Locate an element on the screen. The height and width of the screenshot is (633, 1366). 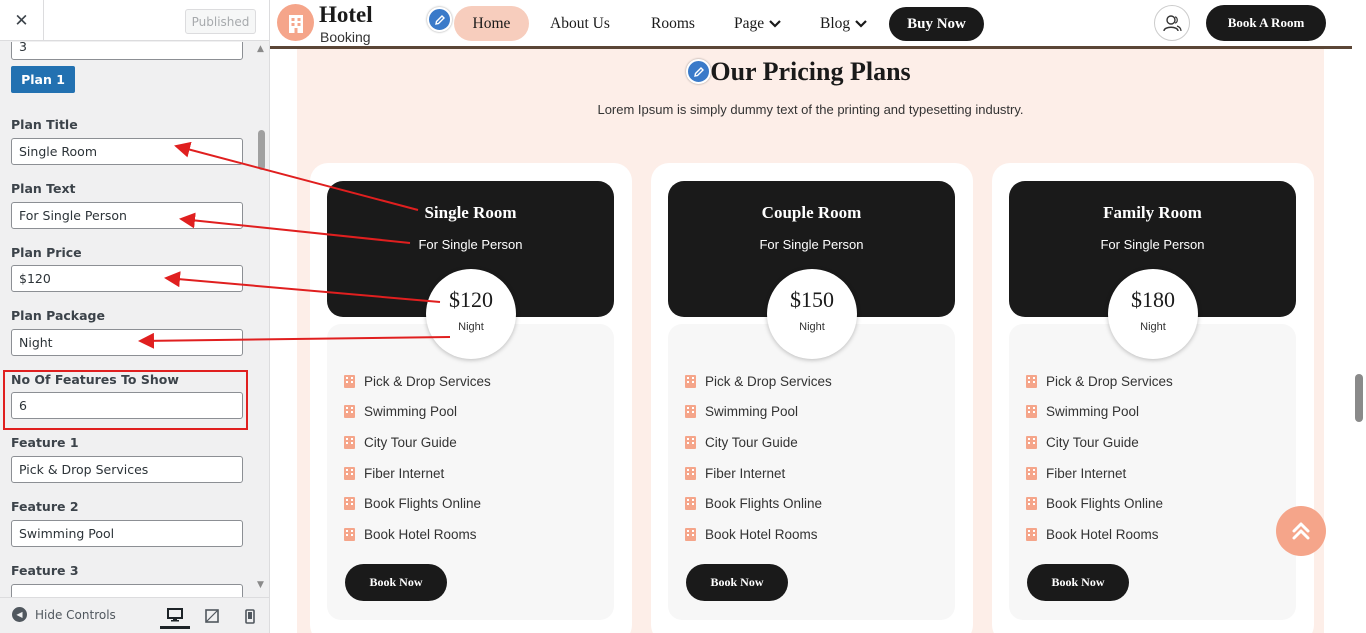
price-badge: $150 Night is located at coordinates (812, 314).